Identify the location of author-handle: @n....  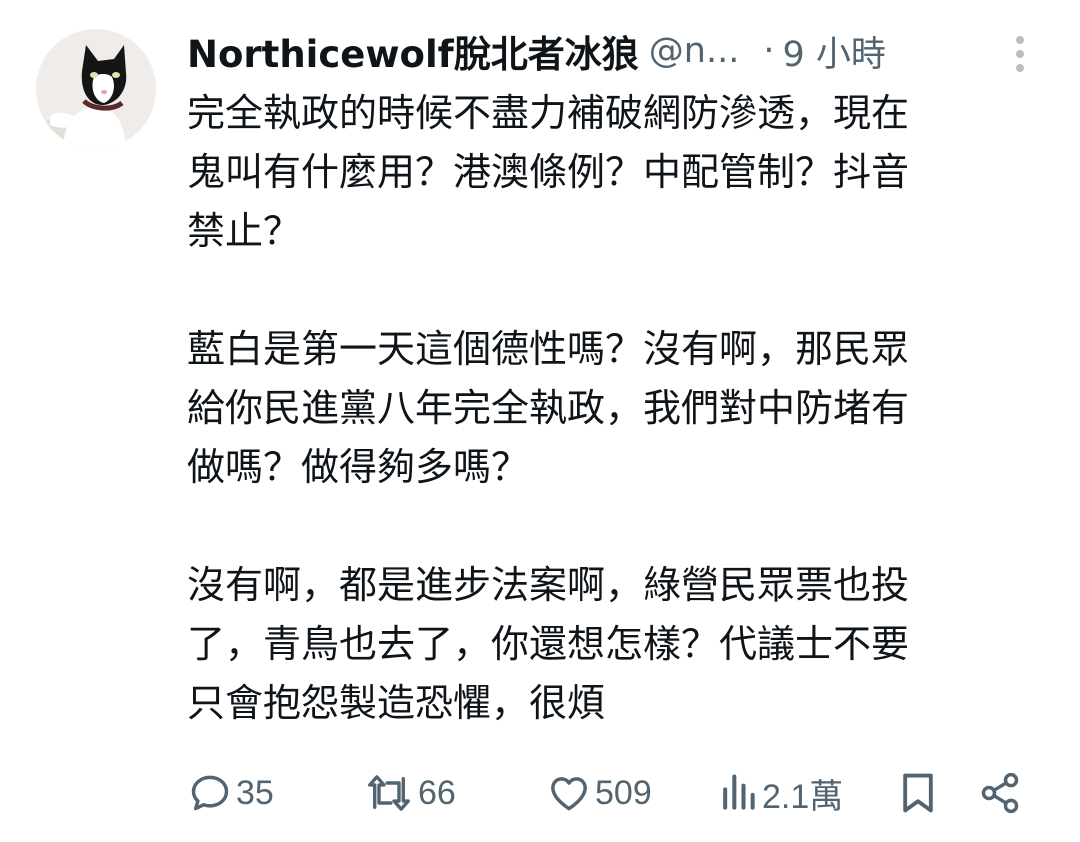
(694, 51).